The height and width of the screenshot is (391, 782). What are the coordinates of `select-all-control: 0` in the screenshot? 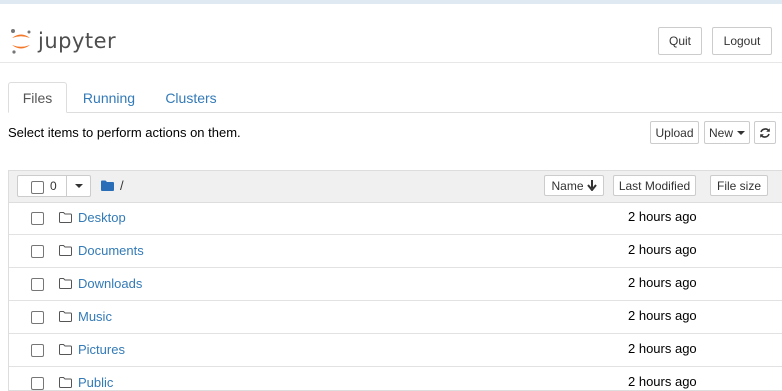 It's located at (54, 186).